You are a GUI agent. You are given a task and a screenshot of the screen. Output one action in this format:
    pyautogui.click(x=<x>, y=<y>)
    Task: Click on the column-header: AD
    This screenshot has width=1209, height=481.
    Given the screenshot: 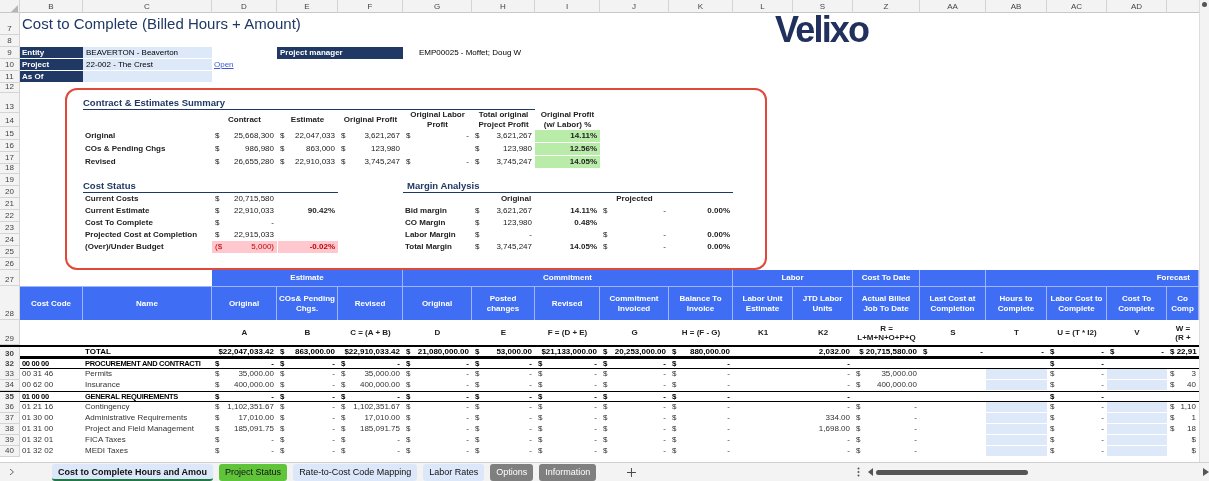 What is the action you would take?
    pyautogui.click(x=1137, y=6)
    